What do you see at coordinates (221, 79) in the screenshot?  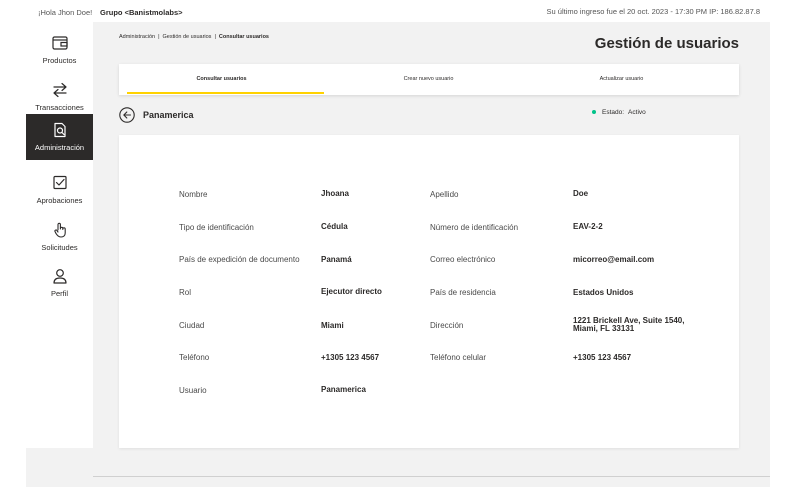 I see `tab-consultar-usuarios: Consultar usuarios` at bounding box center [221, 79].